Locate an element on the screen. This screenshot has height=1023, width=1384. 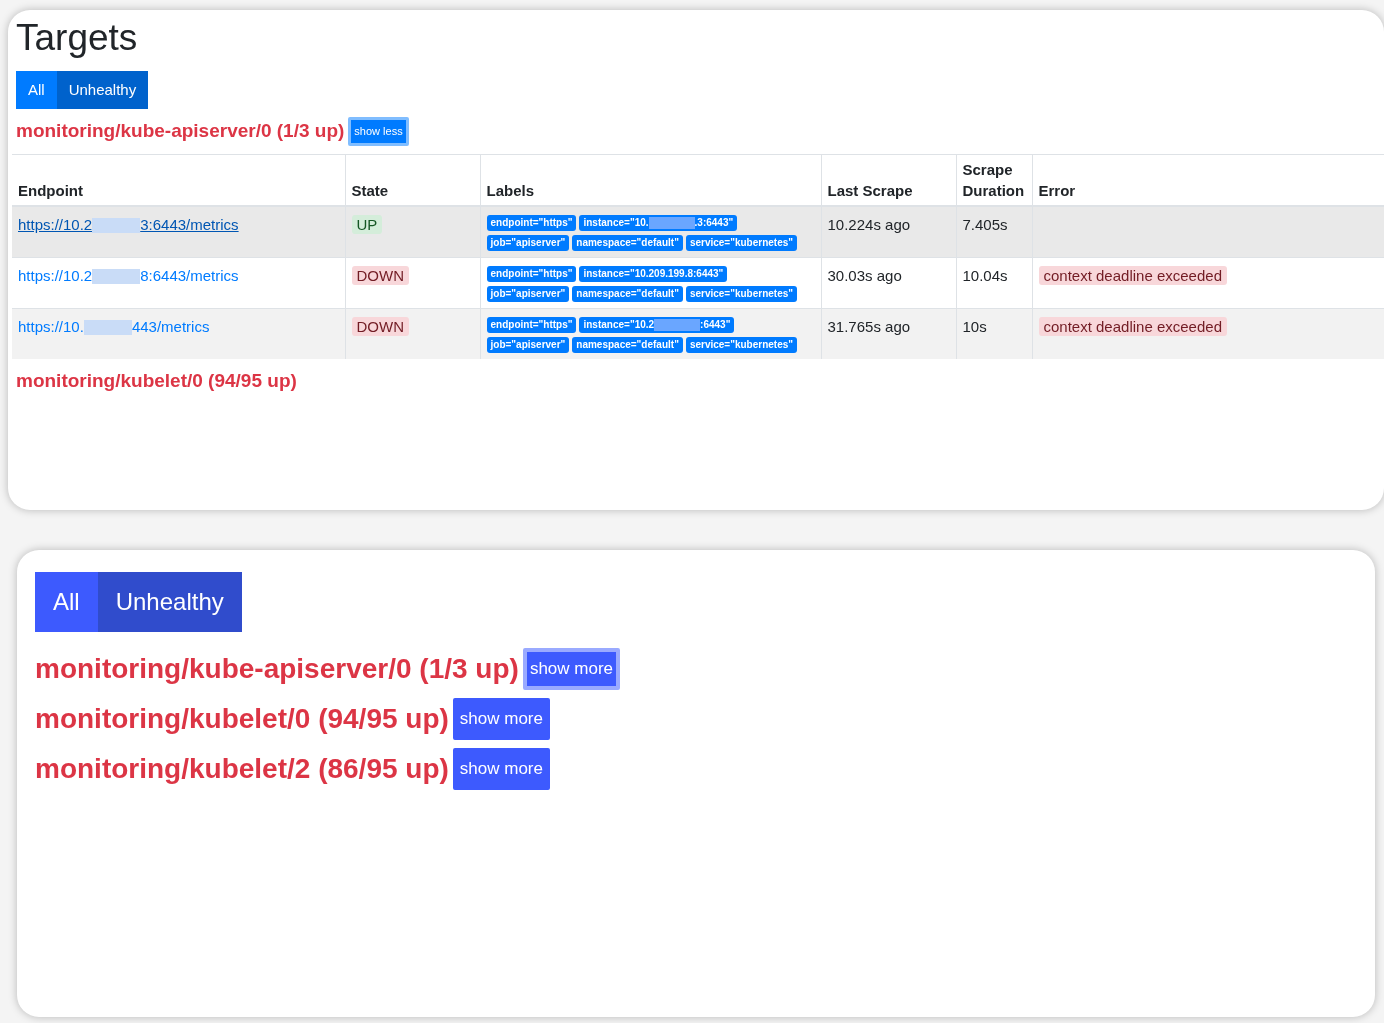
duration-text: 10s is located at coordinates (974, 326).